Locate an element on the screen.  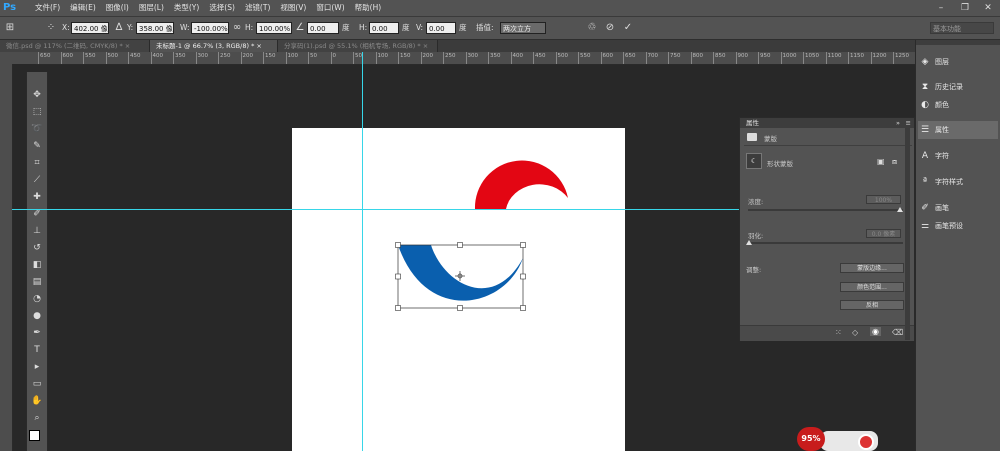
tab-untitled: 未标题-1 @ 66.7% (3, RGB/8) * × is located at coordinates (214, 46).